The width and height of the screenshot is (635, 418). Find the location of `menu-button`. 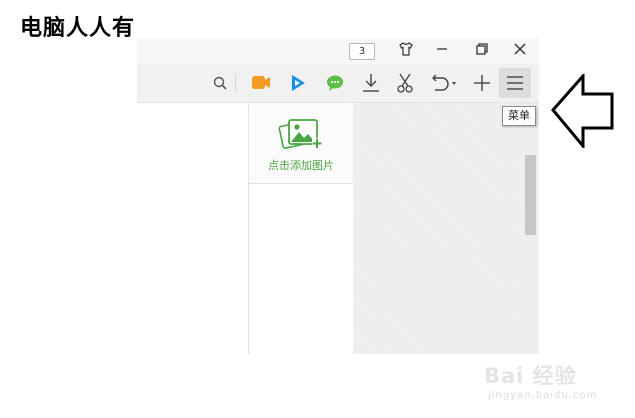

menu-button is located at coordinates (515, 83).